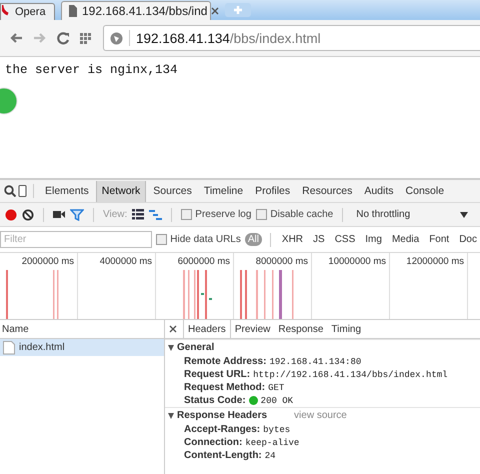  Describe the element at coordinates (155, 214) in the screenshot. I see `waterfall-view-icon` at that location.